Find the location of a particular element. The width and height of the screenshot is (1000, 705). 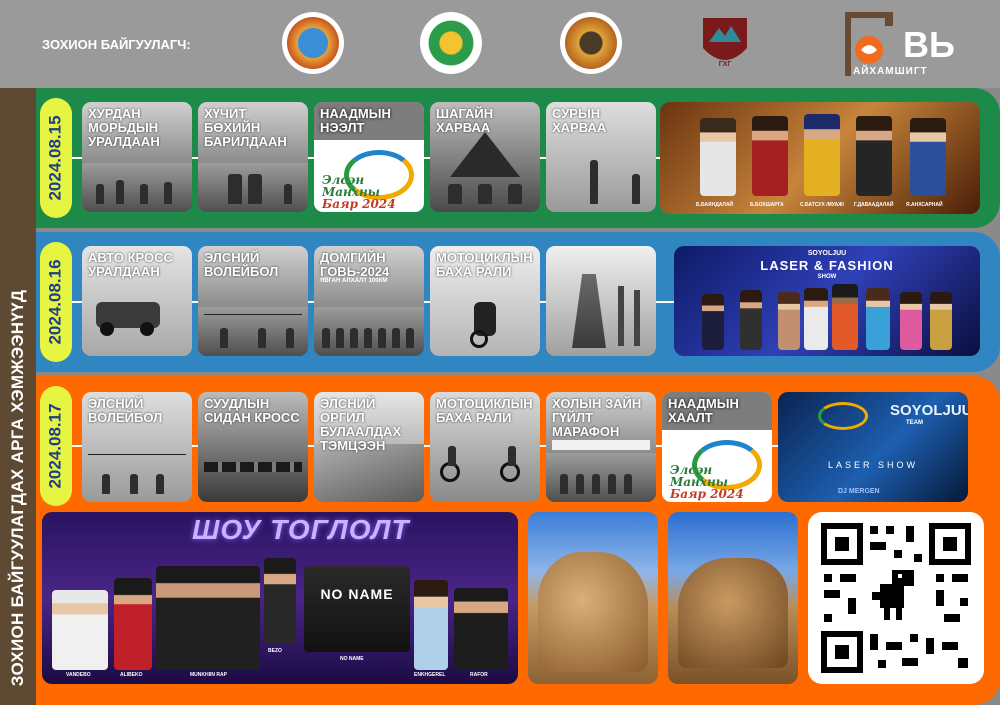

day3-date: 2024.08.17 is located at coordinates (55, 446).